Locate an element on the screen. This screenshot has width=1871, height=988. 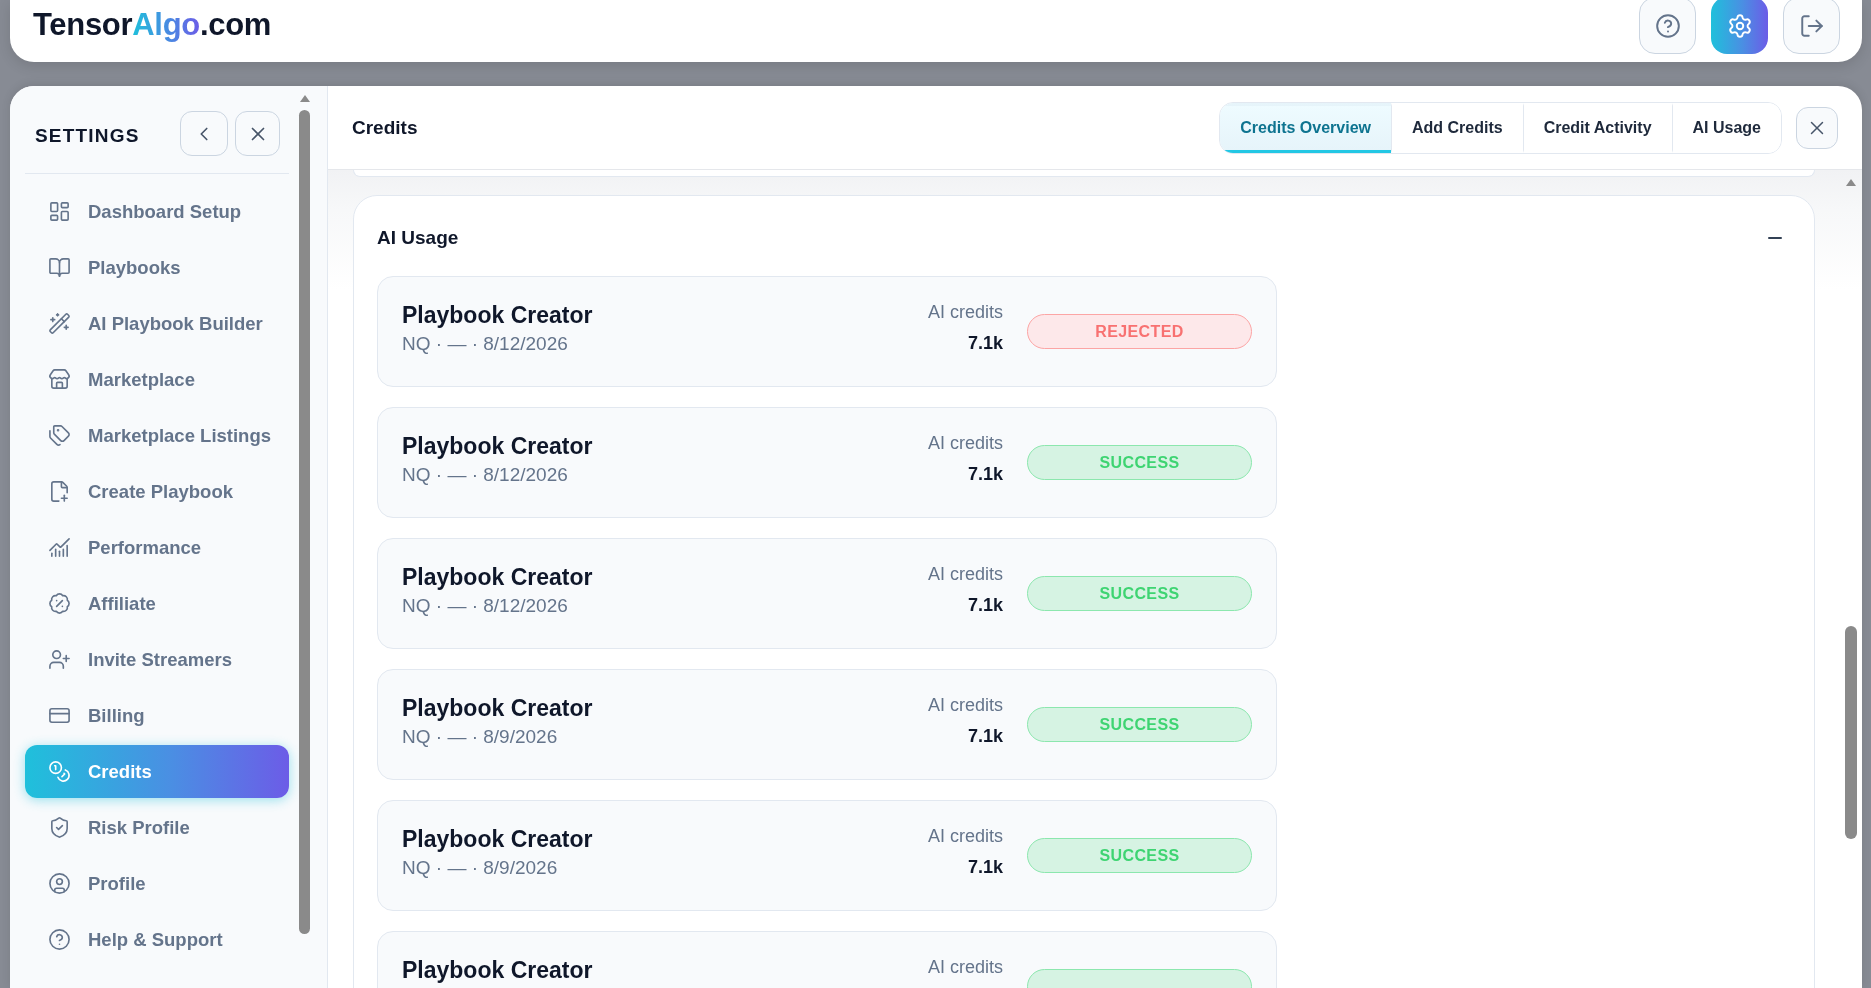
sidebar-title: SETTINGS is located at coordinates (87, 135).